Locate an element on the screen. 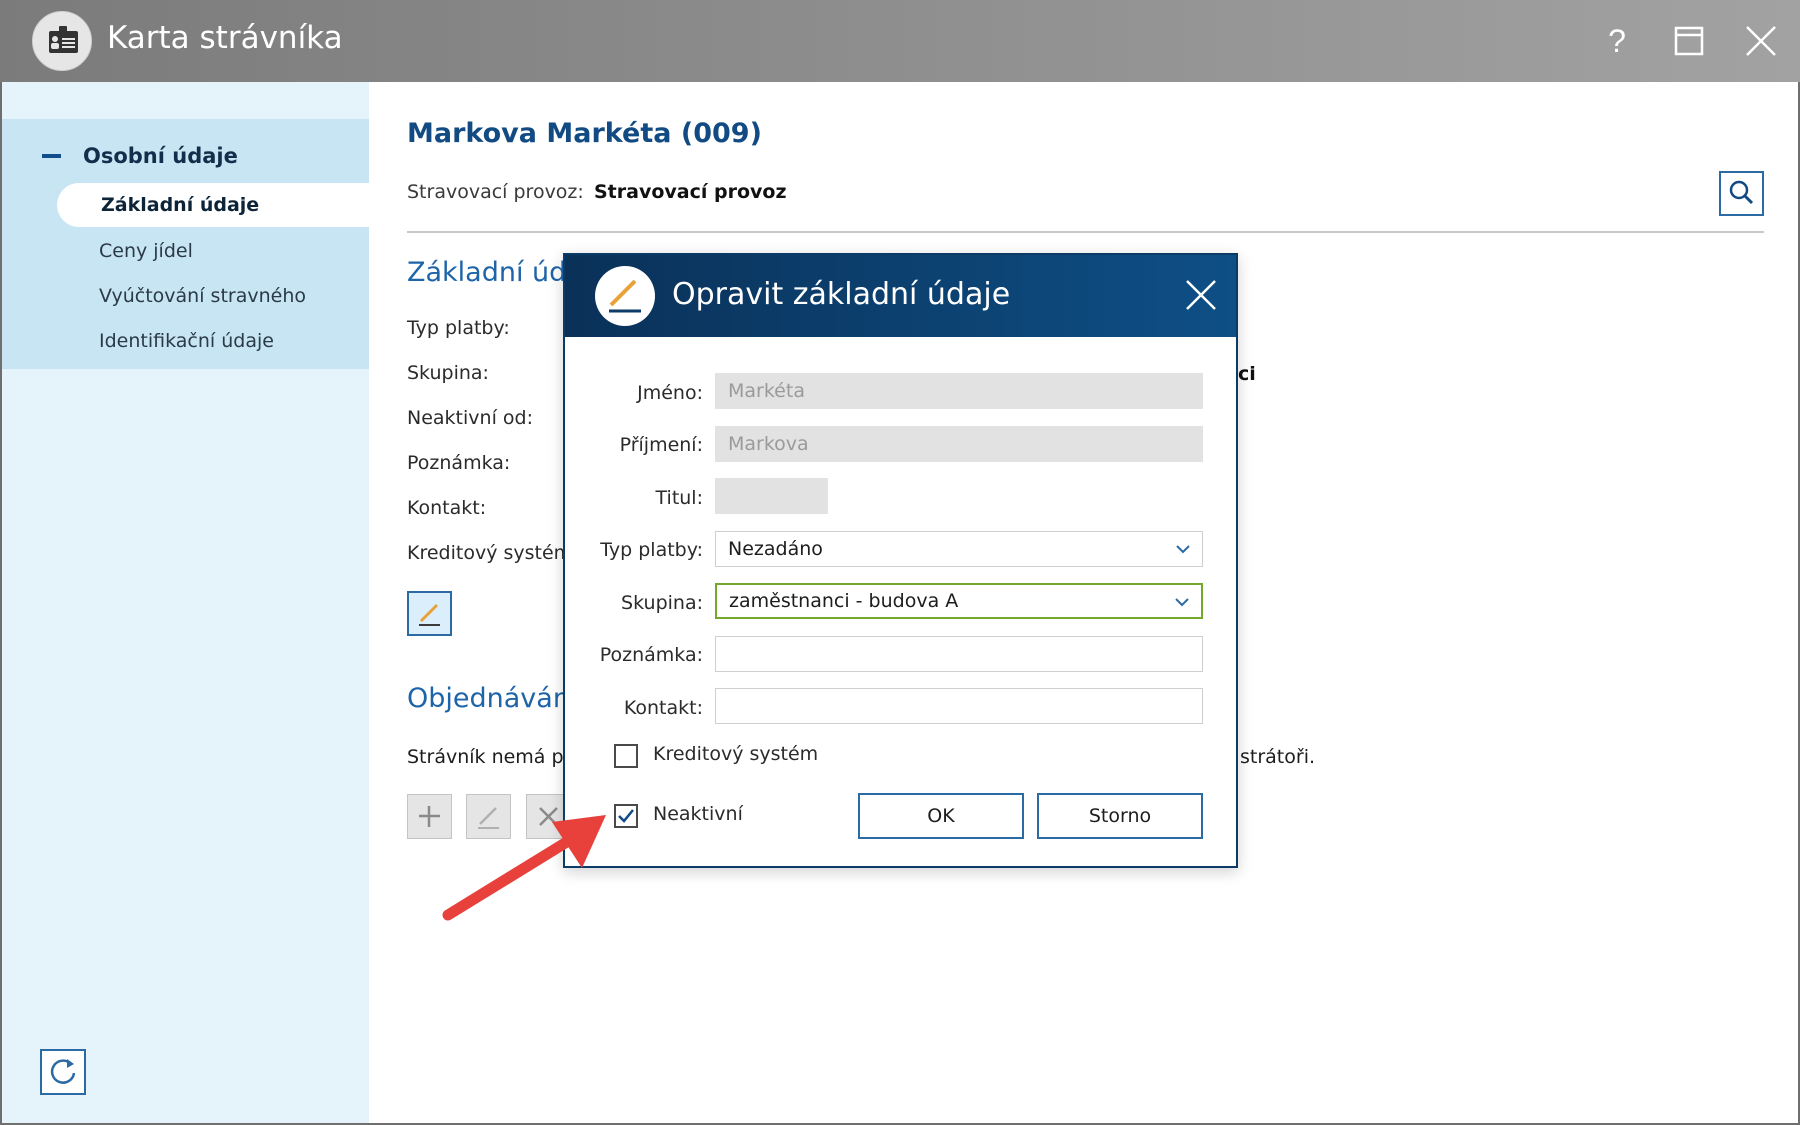 The width and height of the screenshot is (1800, 1125). field-label-poznamka: Poznámka: is located at coordinates (459, 463).